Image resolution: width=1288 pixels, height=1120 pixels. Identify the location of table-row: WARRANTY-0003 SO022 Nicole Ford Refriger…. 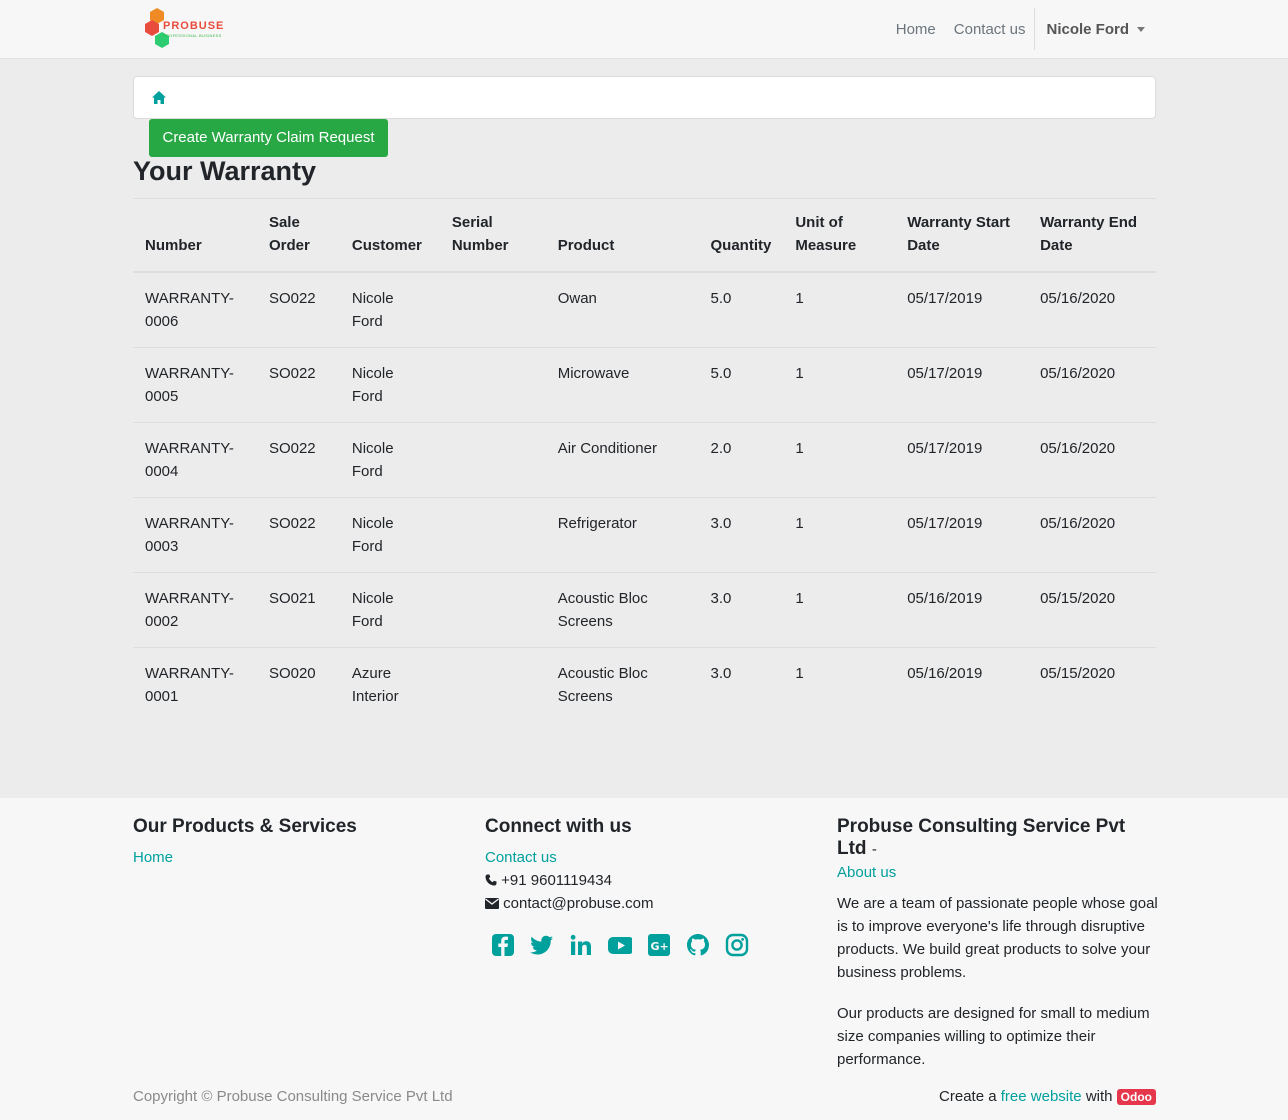
(644, 535).